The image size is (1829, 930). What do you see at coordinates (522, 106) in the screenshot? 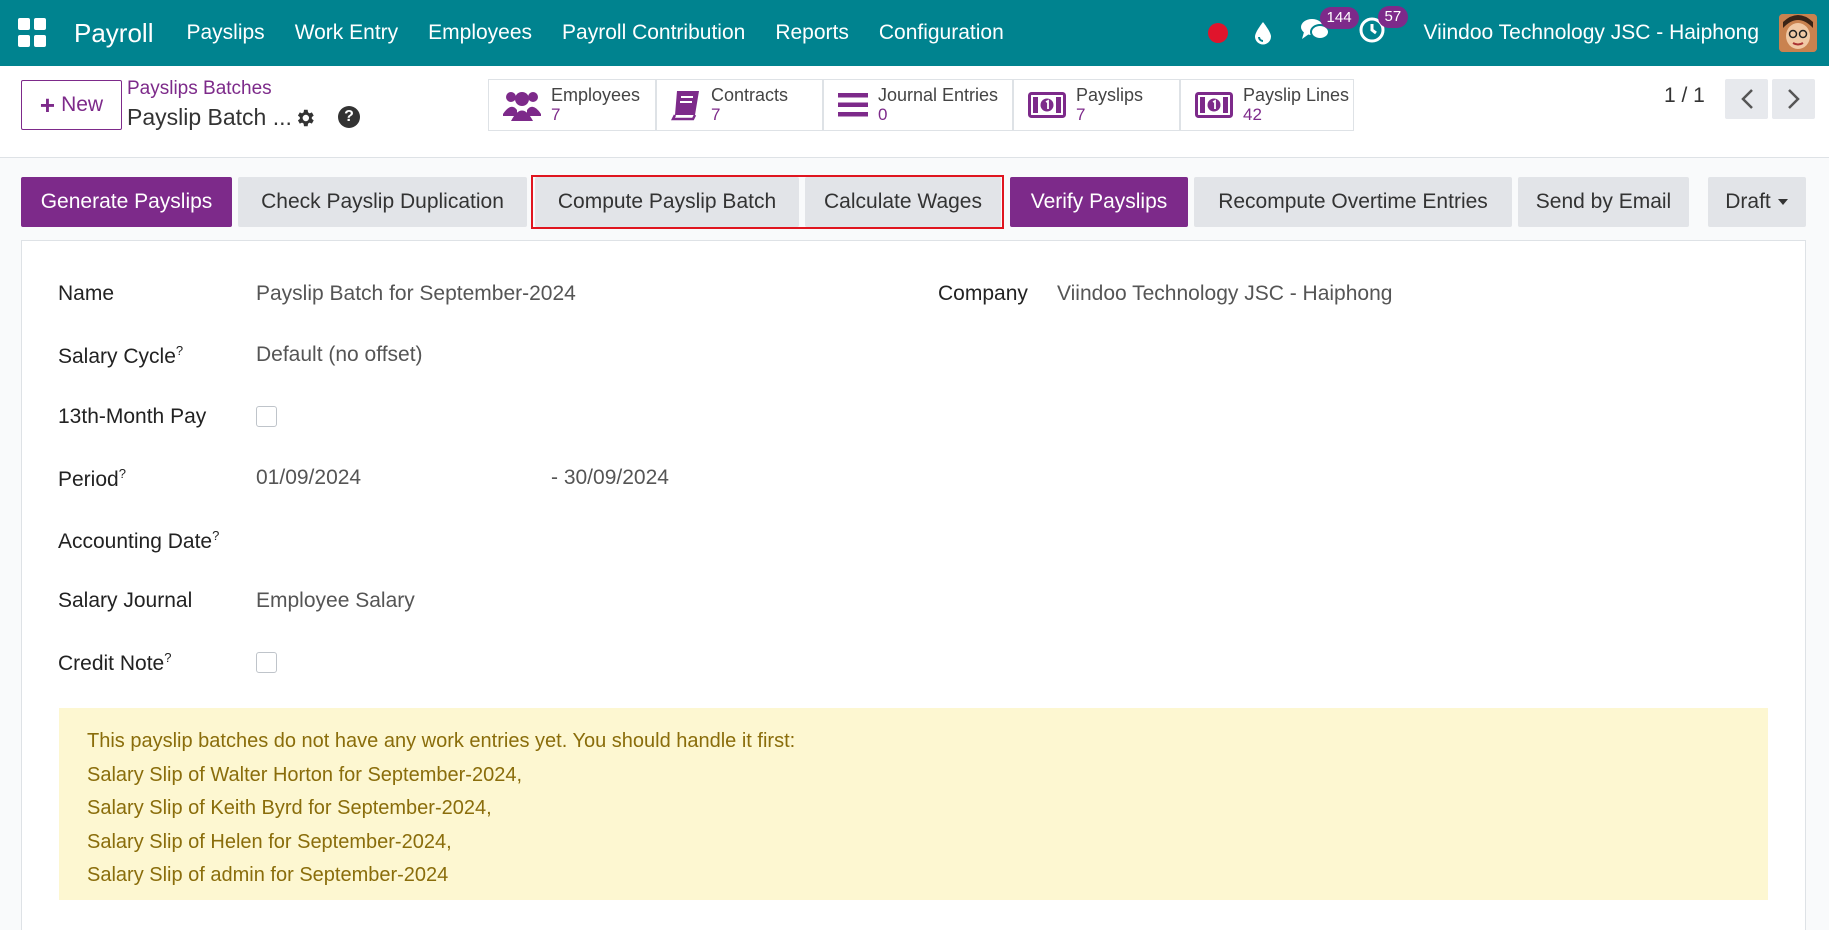
I see `users-icon` at bounding box center [522, 106].